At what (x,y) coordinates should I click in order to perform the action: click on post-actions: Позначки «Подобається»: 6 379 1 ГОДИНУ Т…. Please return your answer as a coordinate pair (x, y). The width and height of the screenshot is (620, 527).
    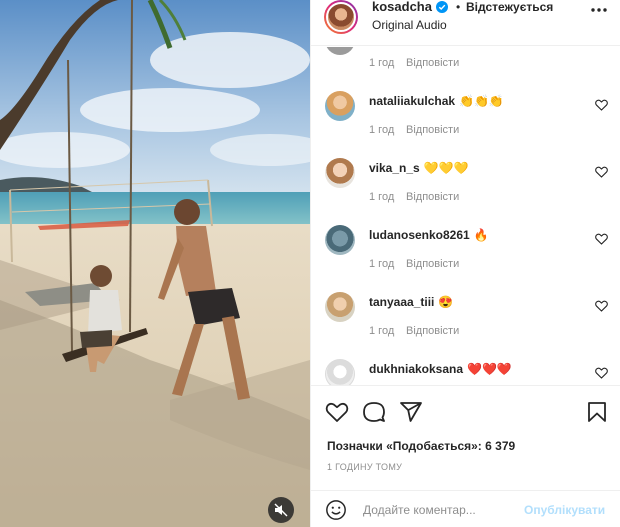
    Looking at the image, I should click on (465, 456).